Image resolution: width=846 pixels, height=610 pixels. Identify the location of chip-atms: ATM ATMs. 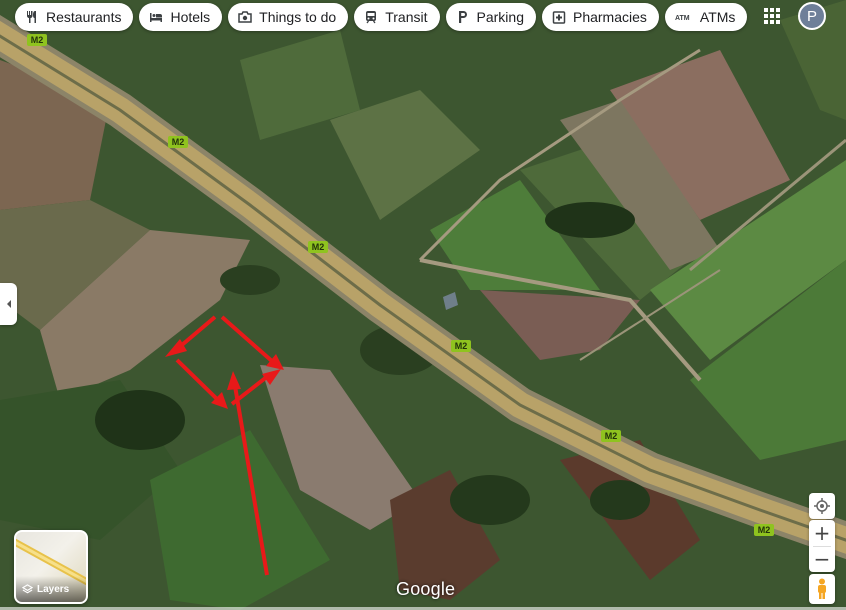
(706, 17).